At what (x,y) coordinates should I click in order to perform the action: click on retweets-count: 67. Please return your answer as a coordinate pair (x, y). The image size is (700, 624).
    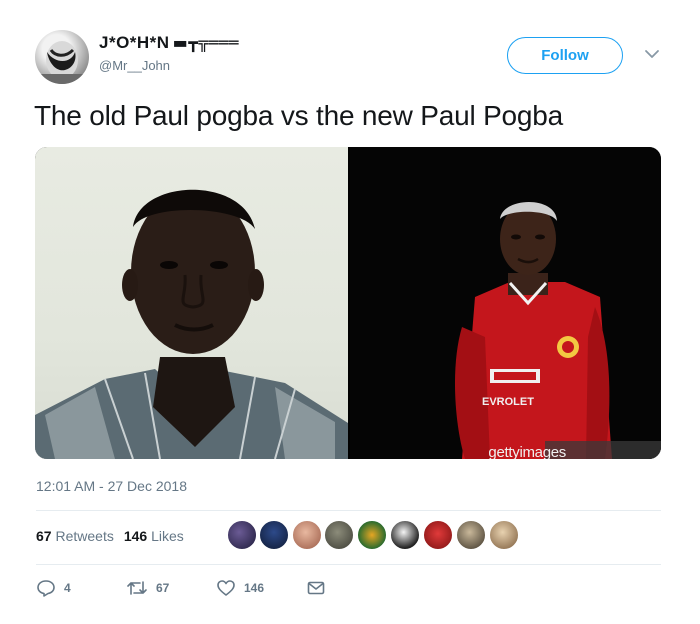
    Looking at the image, I should click on (44, 536).